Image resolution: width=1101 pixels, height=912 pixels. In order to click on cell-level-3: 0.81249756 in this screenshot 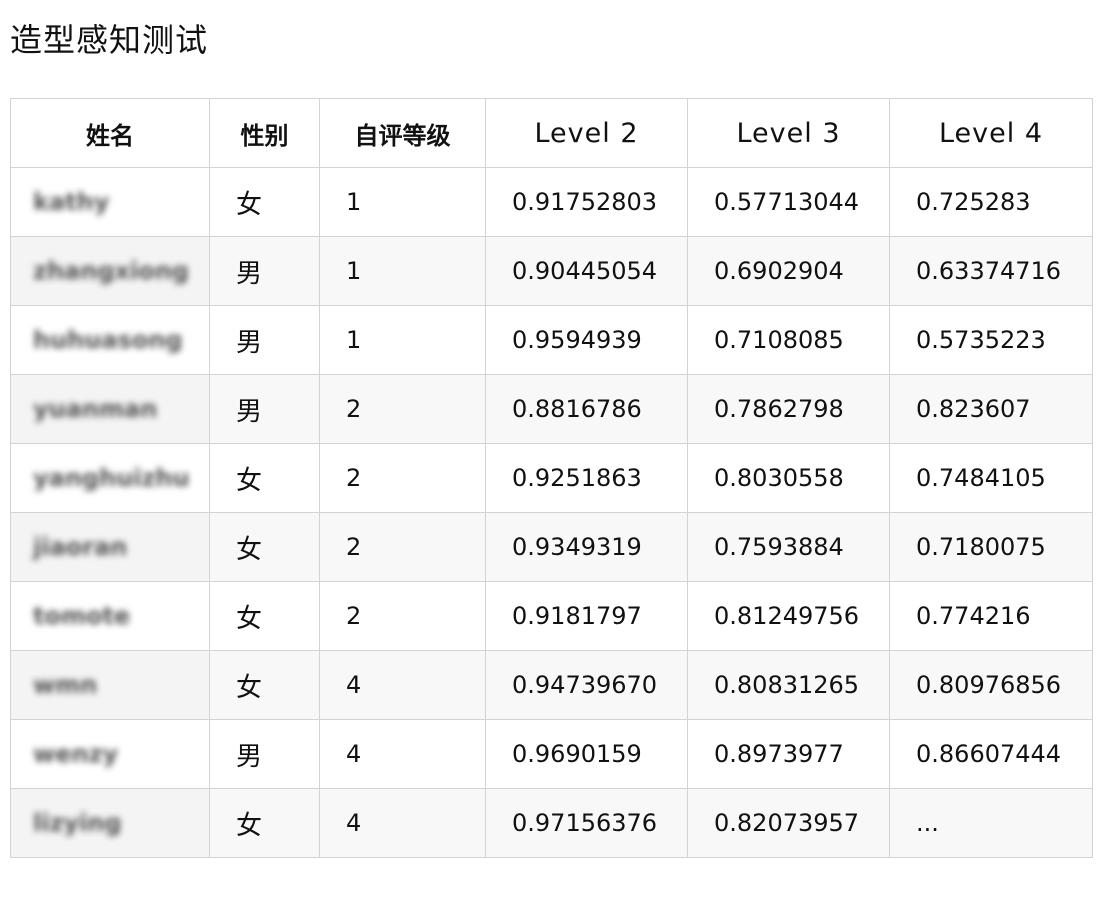, I will do `click(788, 616)`.